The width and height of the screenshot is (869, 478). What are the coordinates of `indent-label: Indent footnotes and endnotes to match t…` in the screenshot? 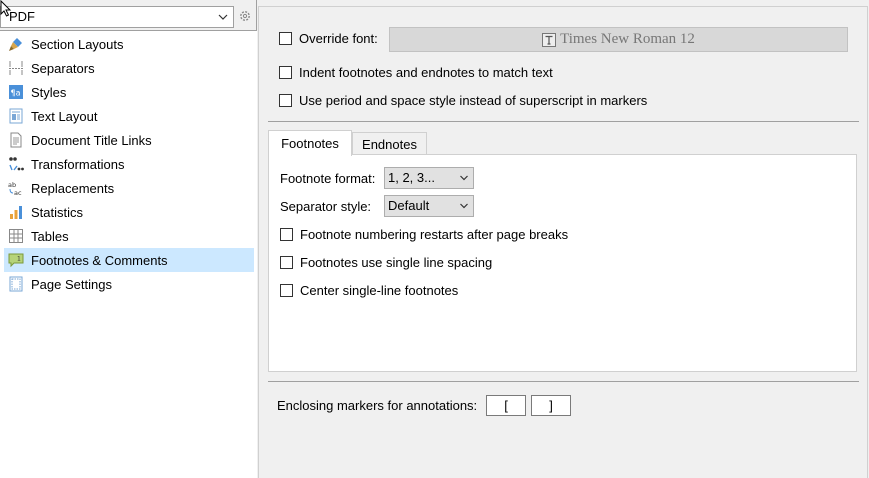 It's located at (426, 72).